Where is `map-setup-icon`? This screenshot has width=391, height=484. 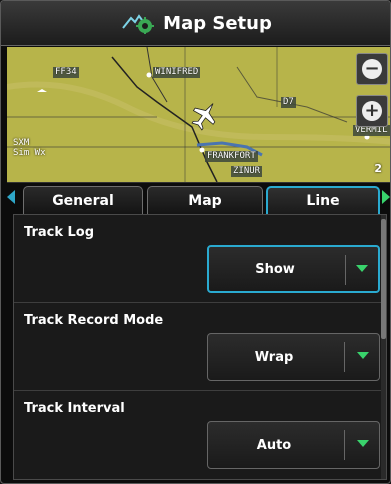
map-setup-icon is located at coordinates (138, 24).